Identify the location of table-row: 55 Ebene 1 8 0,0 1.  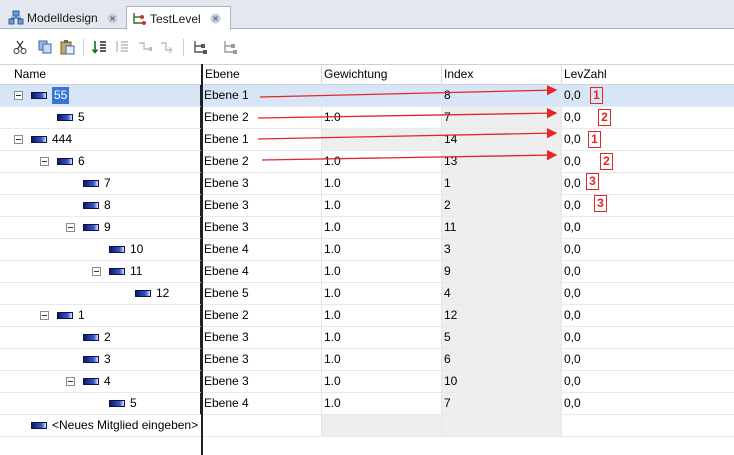
(367, 96).